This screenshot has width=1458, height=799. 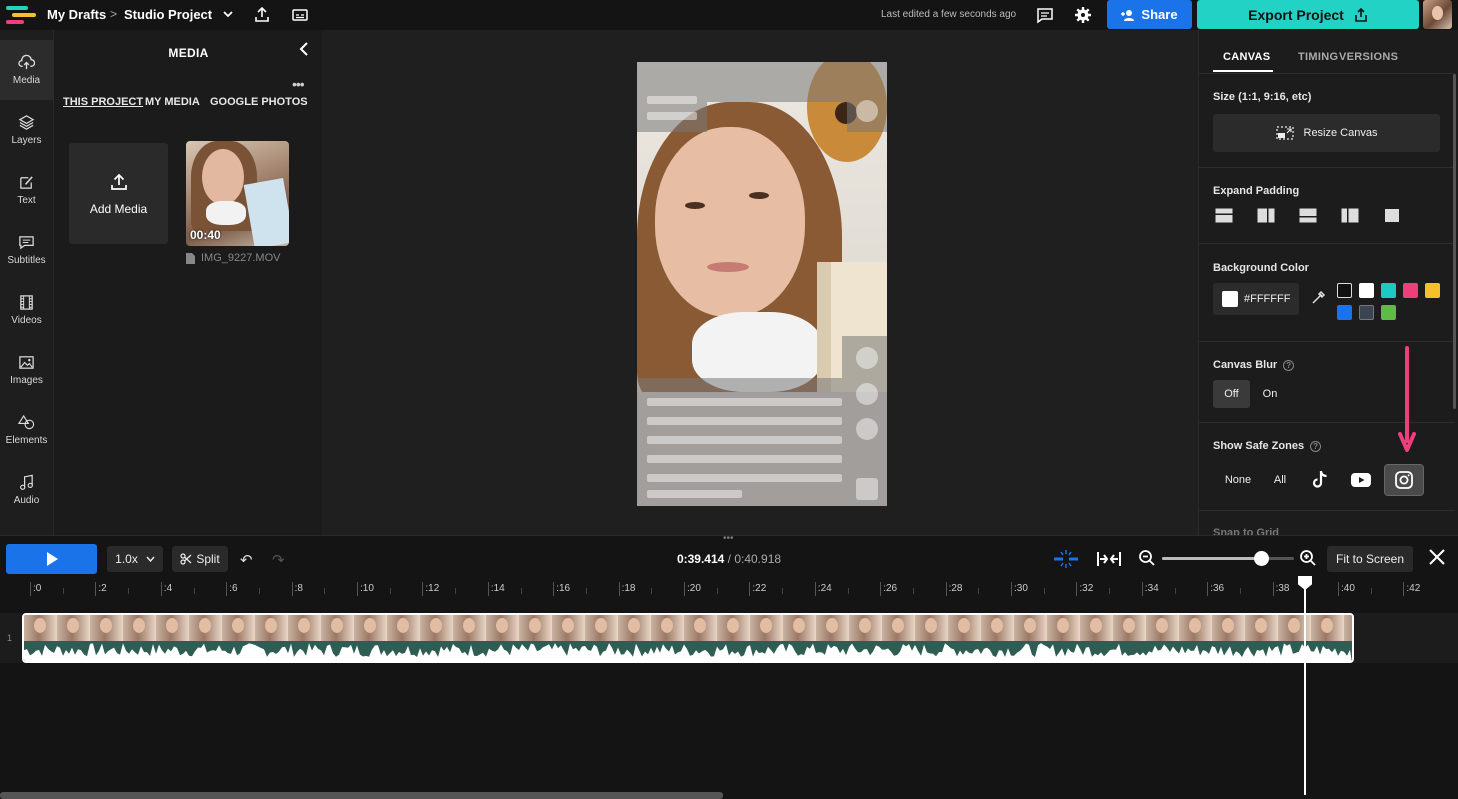 I want to click on close-icon, so click(x=1437, y=557).